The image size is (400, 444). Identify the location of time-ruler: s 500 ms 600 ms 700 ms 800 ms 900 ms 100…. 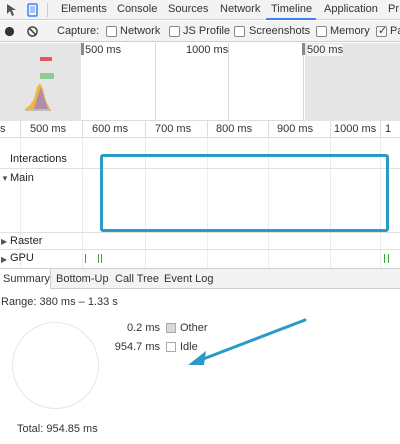
(200, 129).